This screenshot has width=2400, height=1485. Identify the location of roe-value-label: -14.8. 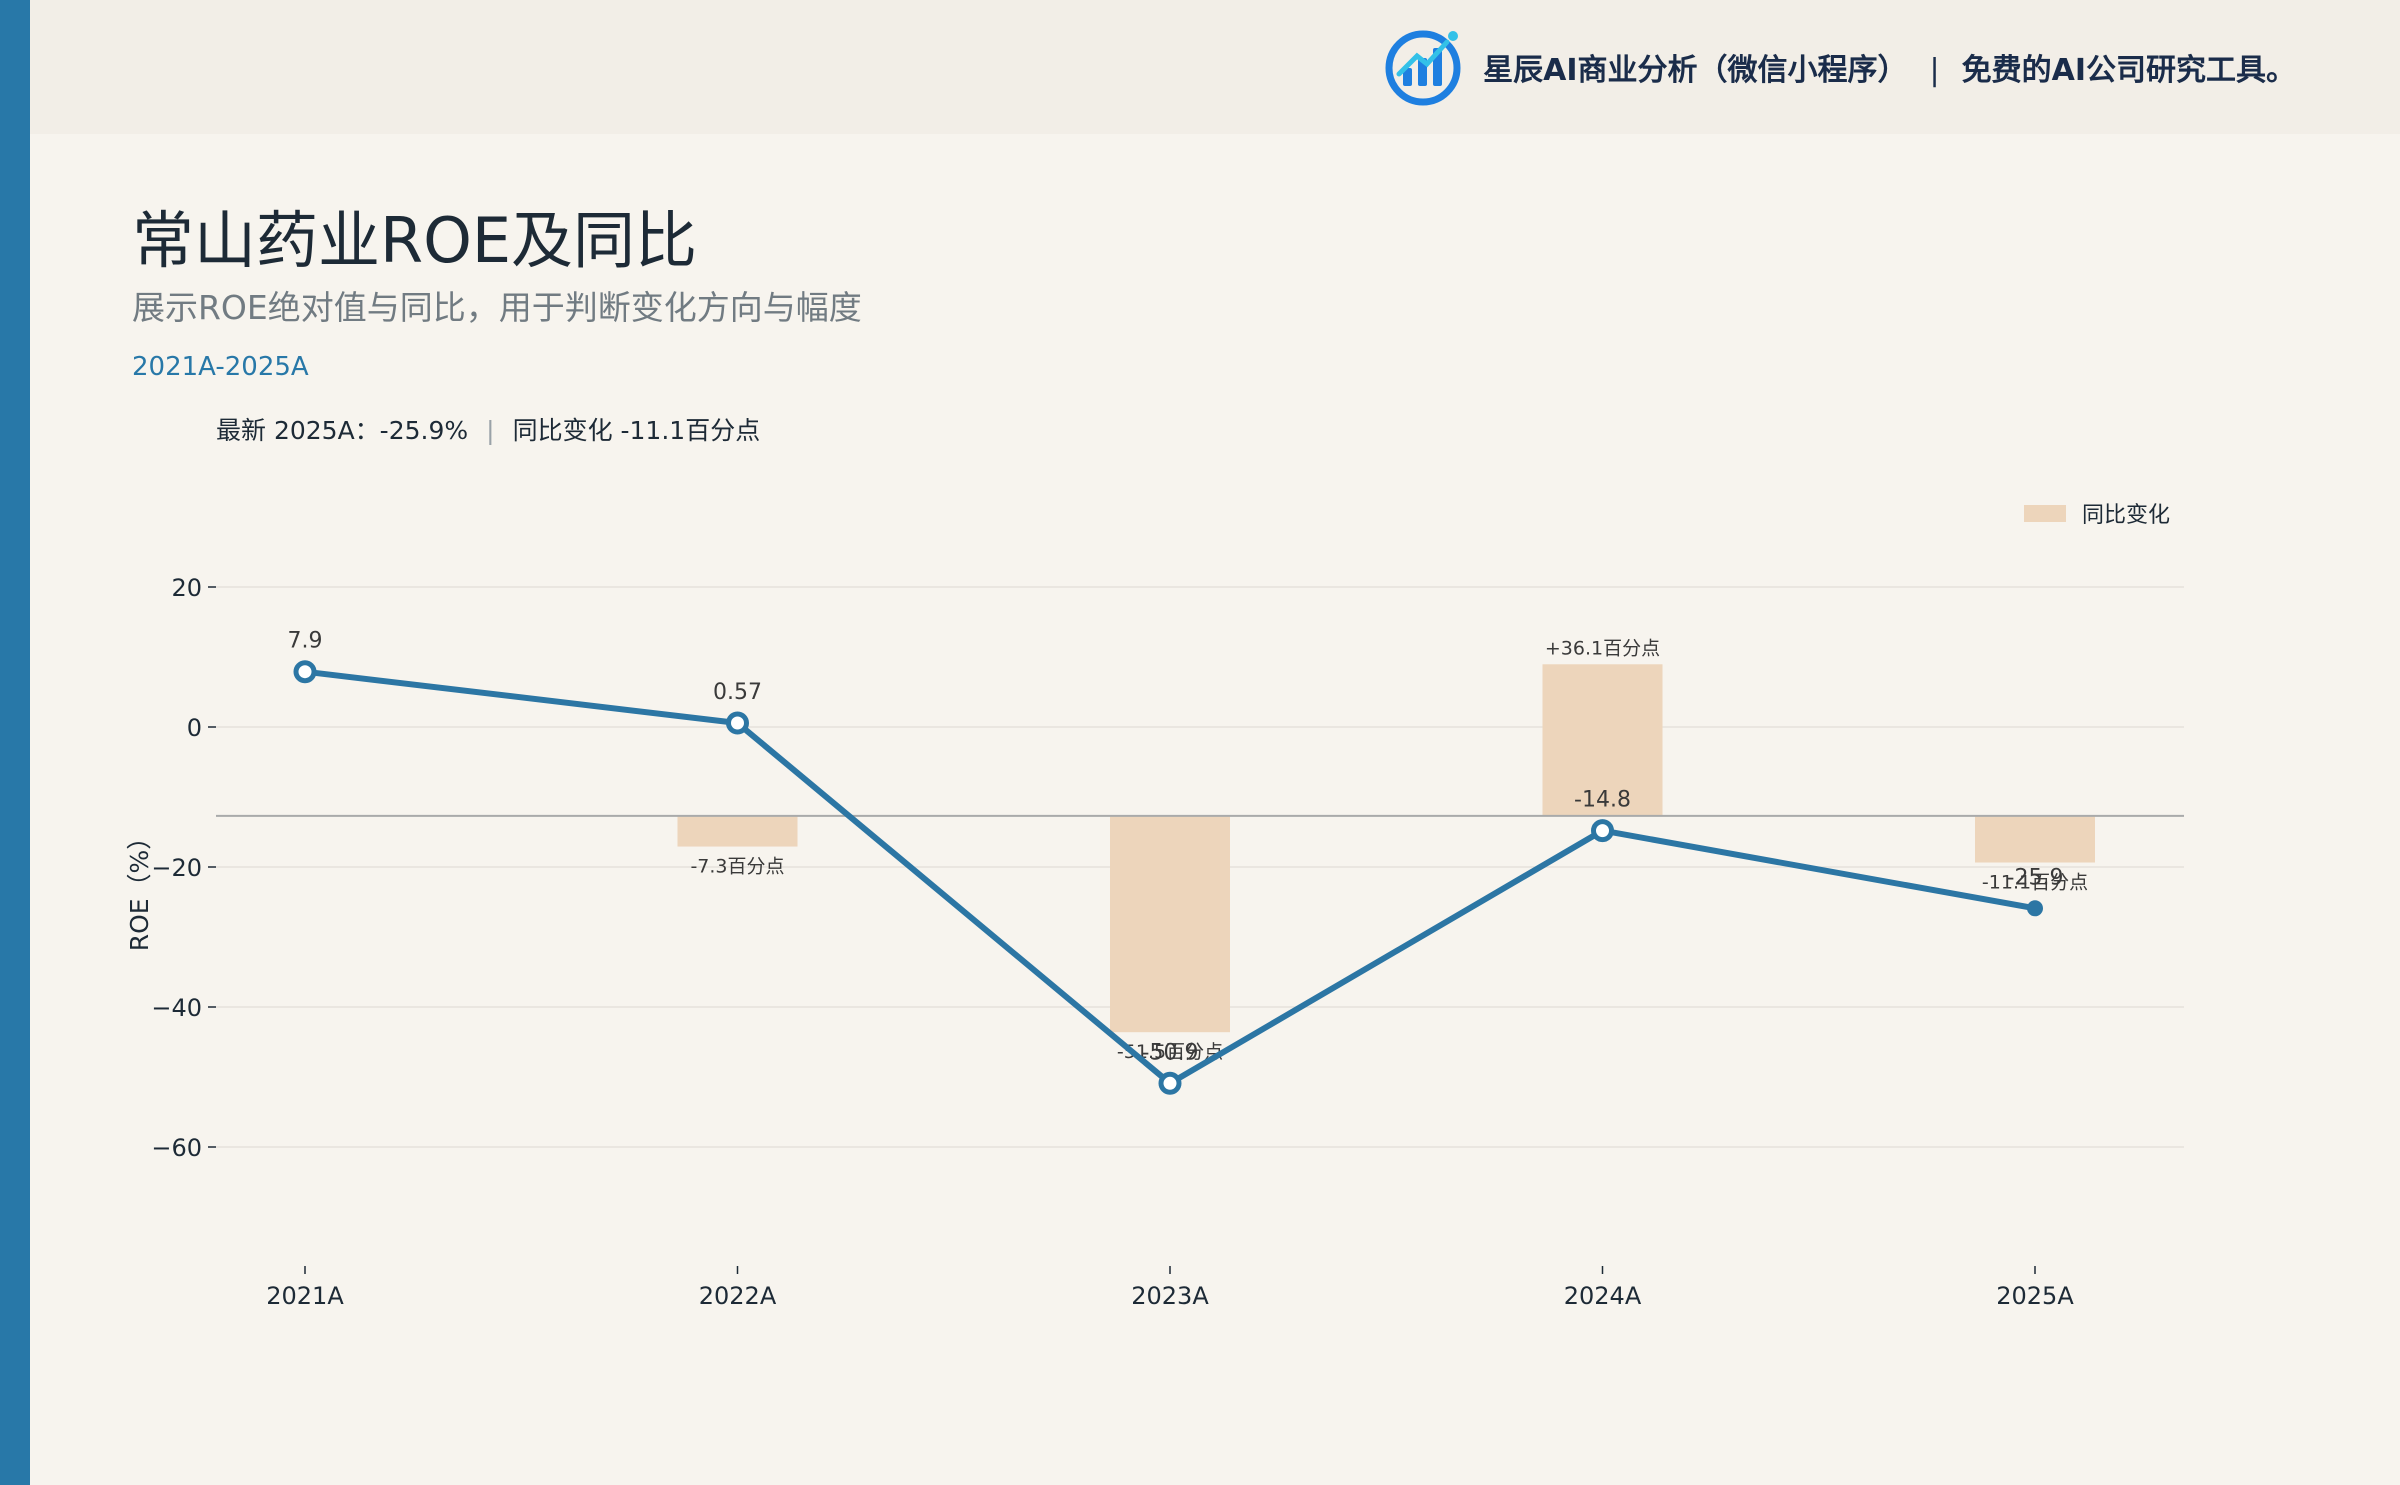
(1602, 800).